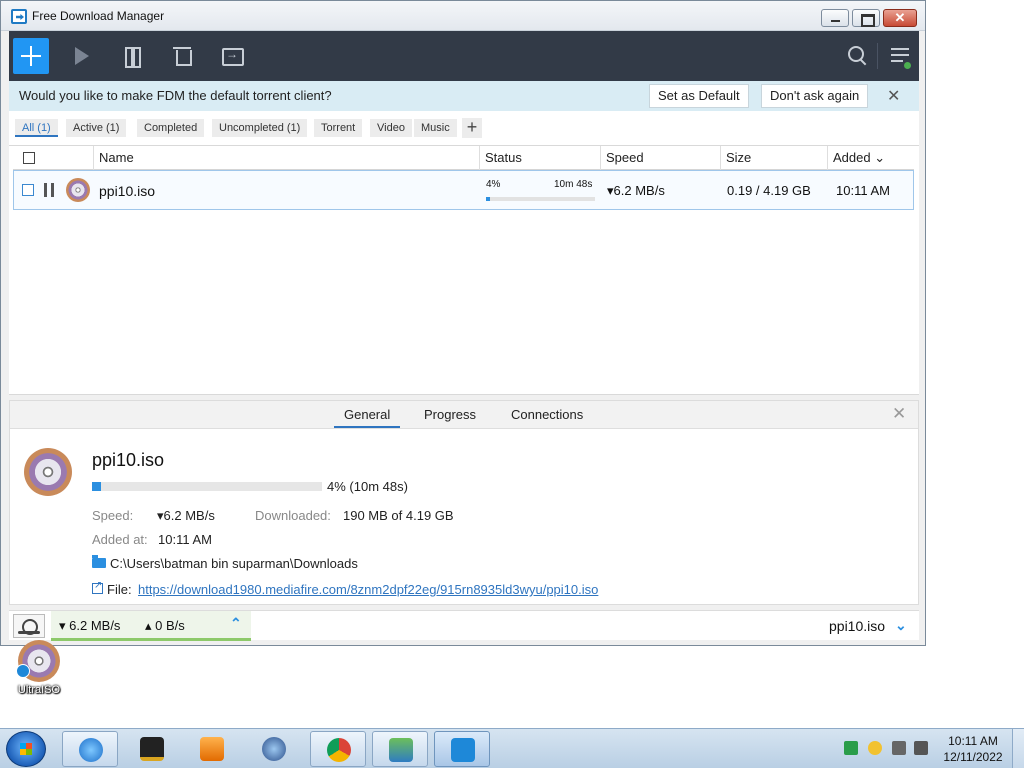 Image resolution: width=1024 pixels, height=768 pixels. Describe the element at coordinates (29, 626) in the screenshot. I see `speed-limiter-snail-icon` at that location.